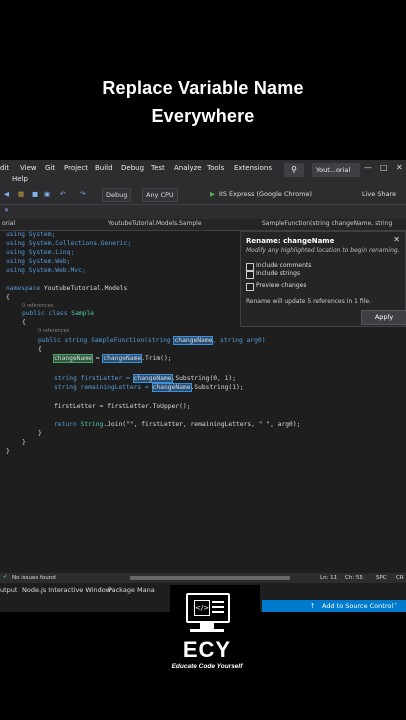 The image size is (406, 720). I want to click on undo-icon: ↶, so click(62, 194).